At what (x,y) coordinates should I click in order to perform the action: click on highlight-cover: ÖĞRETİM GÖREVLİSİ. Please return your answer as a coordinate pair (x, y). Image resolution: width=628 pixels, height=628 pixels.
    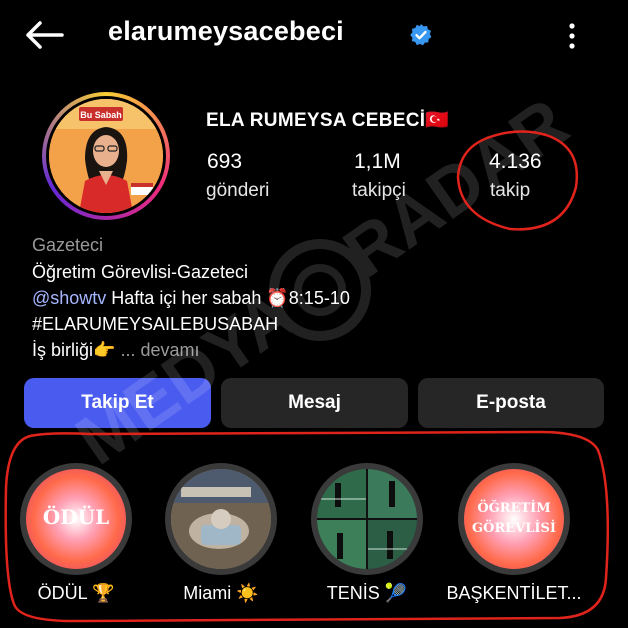
    Looking at the image, I should click on (514, 519).